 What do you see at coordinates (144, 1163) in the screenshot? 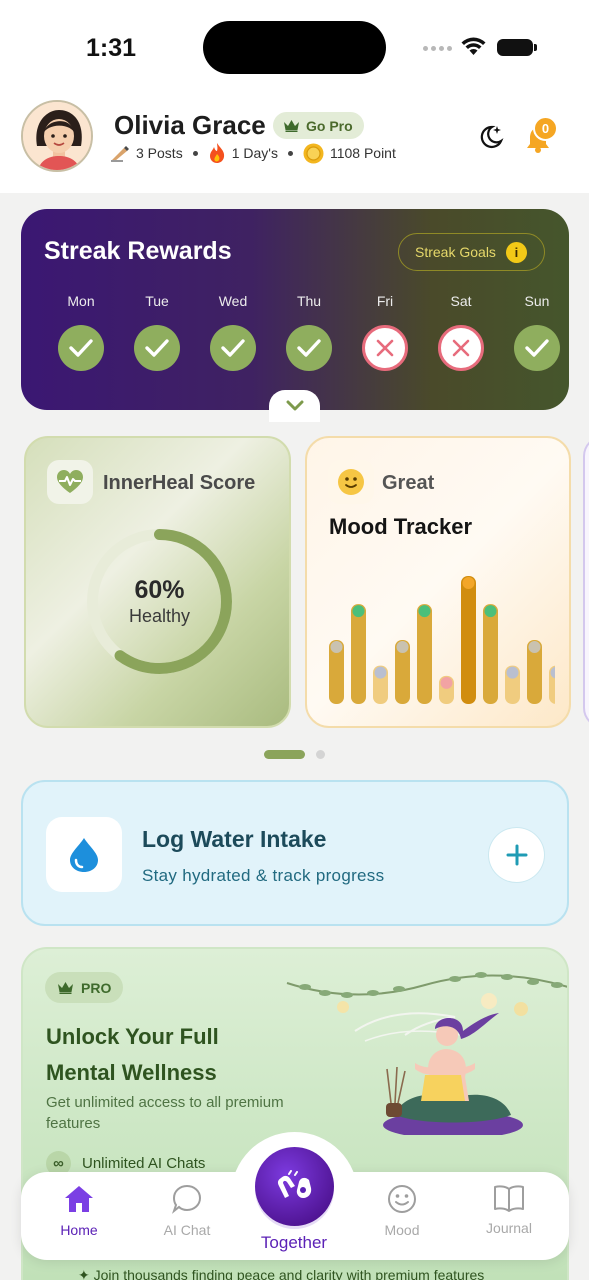
I see `pro-feature-label: Unlimited AI Chats` at bounding box center [144, 1163].